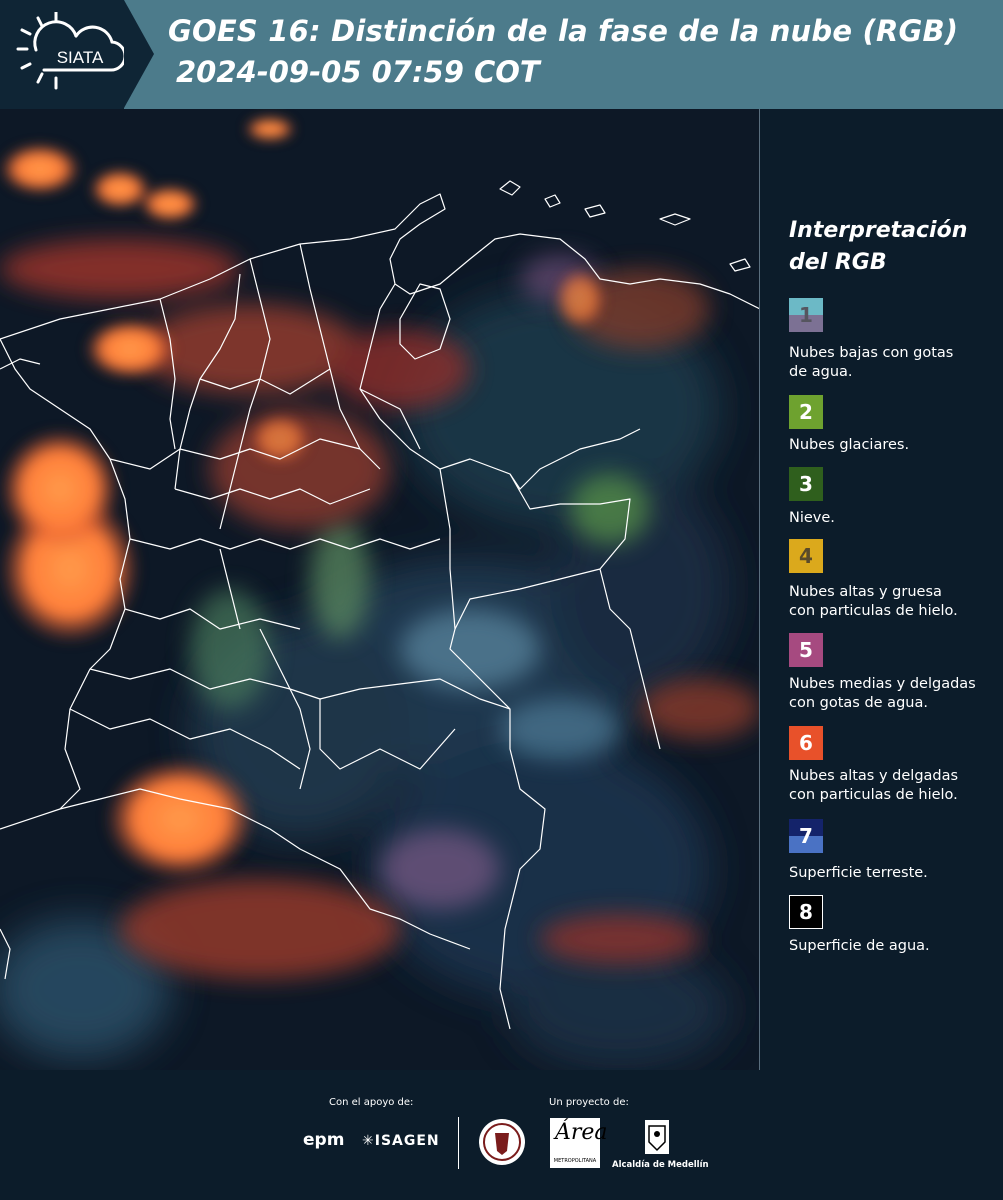 This screenshot has height=1200, width=1003. Describe the element at coordinates (759, 589) in the screenshot. I see `map-divider` at that location.